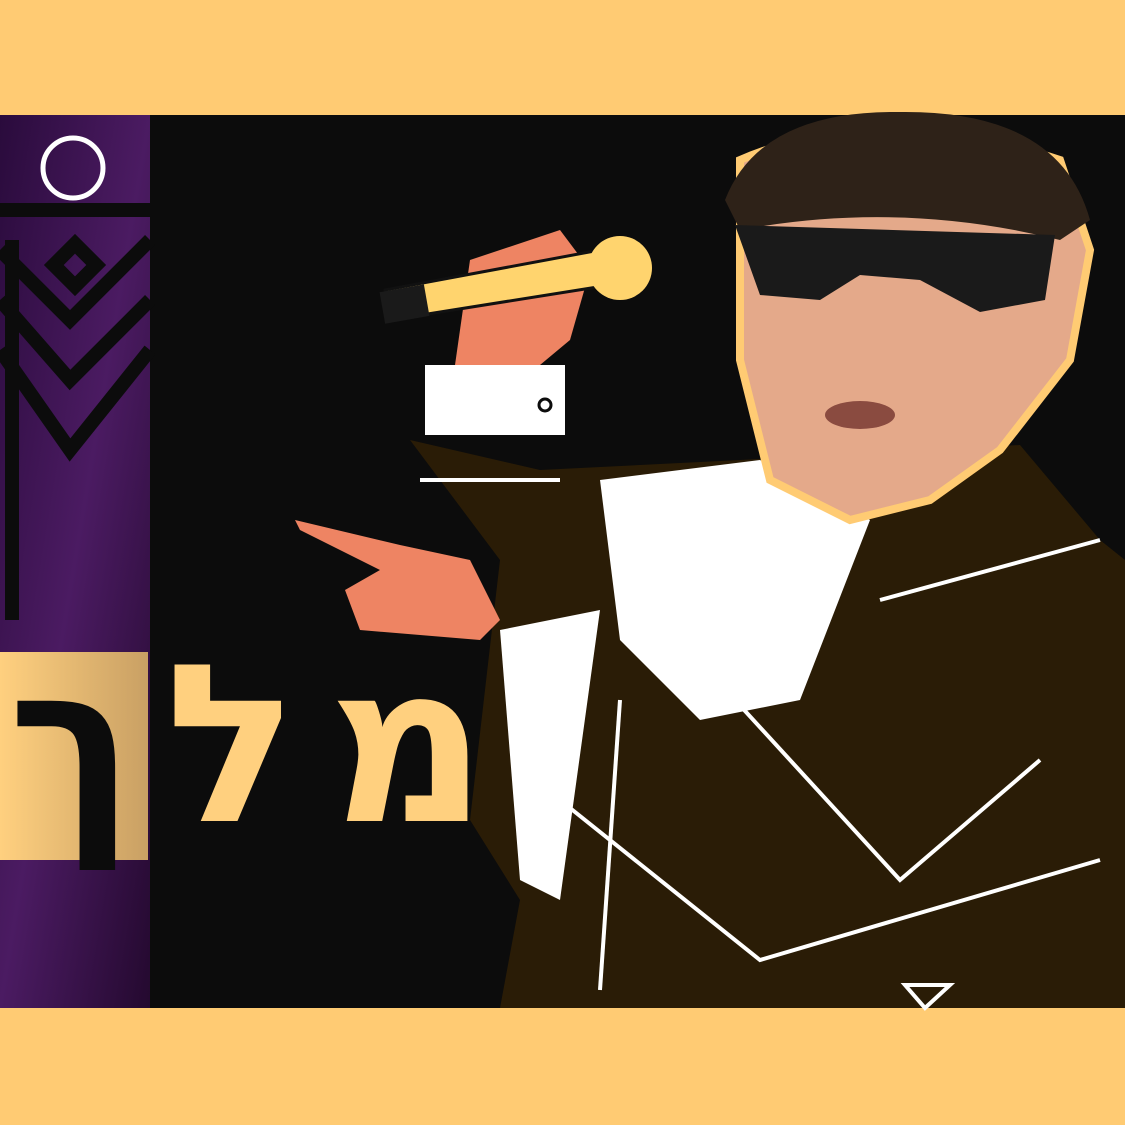 Image resolution: width=1125 pixels, height=1125 pixels. What do you see at coordinates (860, 415) in the screenshot?
I see `mouth` at bounding box center [860, 415].